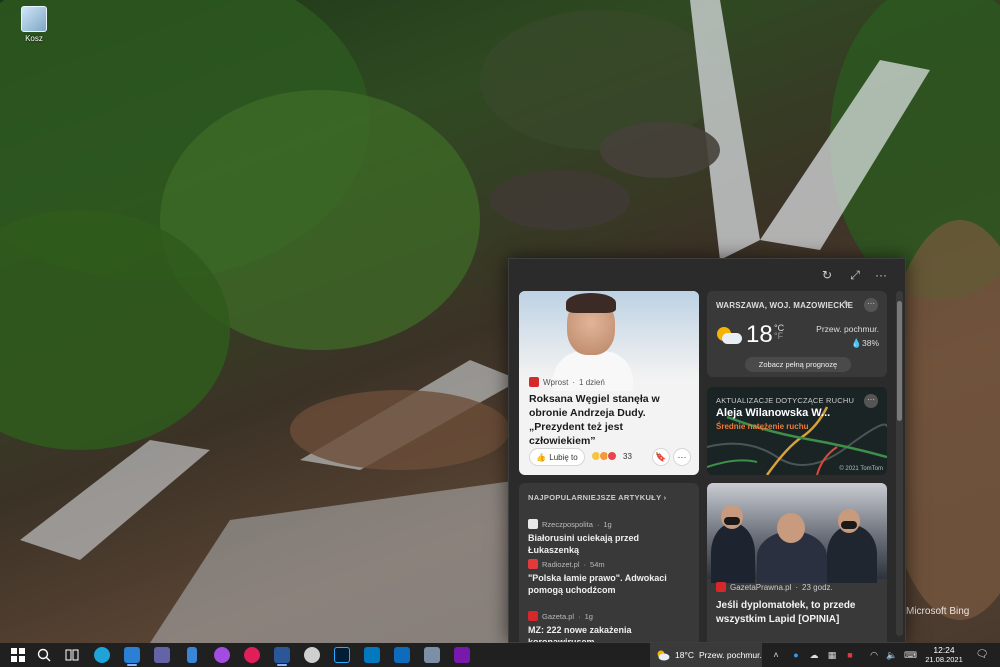 The height and width of the screenshot is (667, 1000). I want to click on edit-location-icon: ✎, so click(847, 304).